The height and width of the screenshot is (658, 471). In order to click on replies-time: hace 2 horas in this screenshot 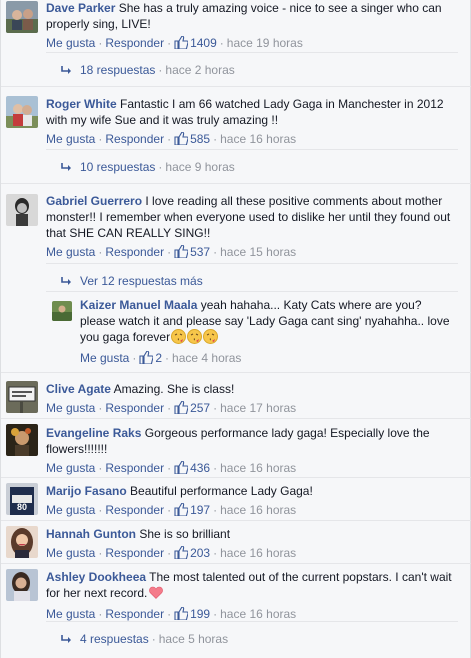, I will do `click(200, 70)`.